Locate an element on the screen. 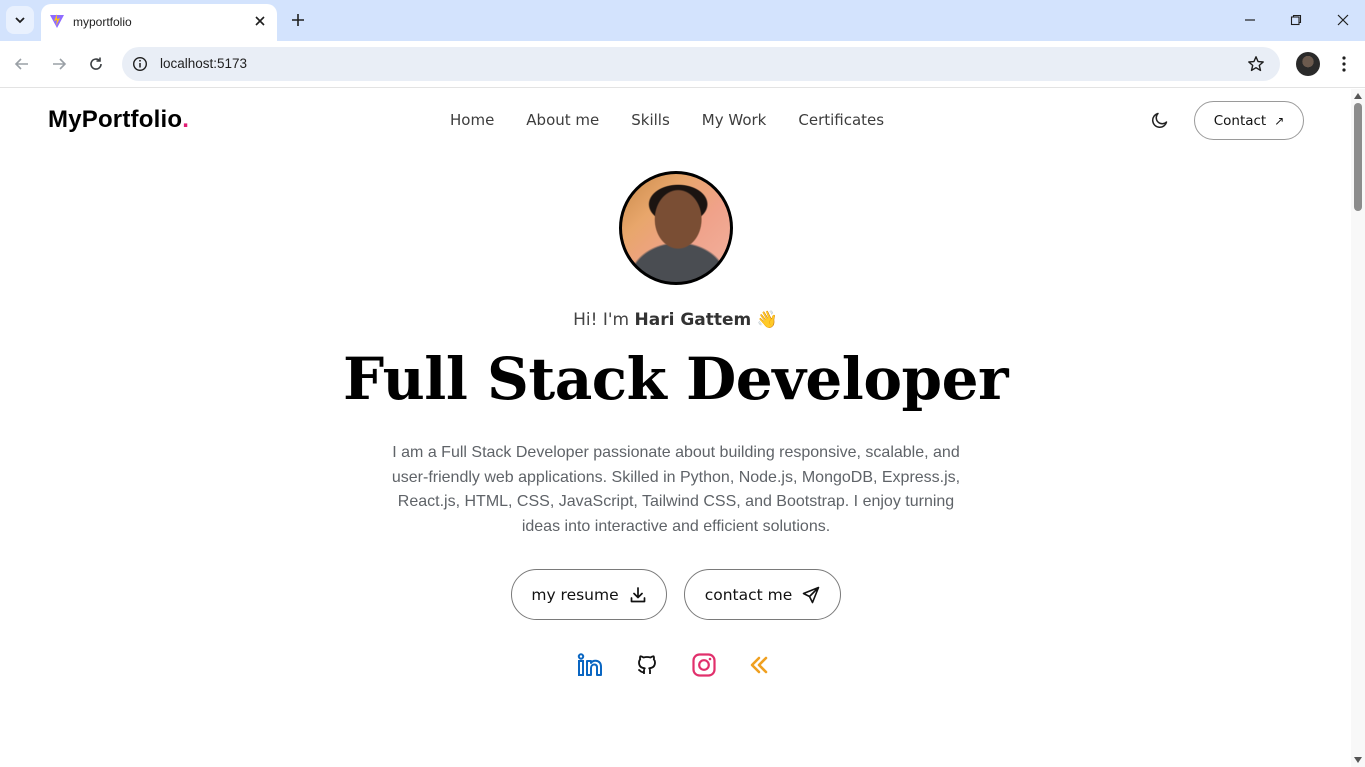  nav-my-work: My Work is located at coordinates (734, 120).